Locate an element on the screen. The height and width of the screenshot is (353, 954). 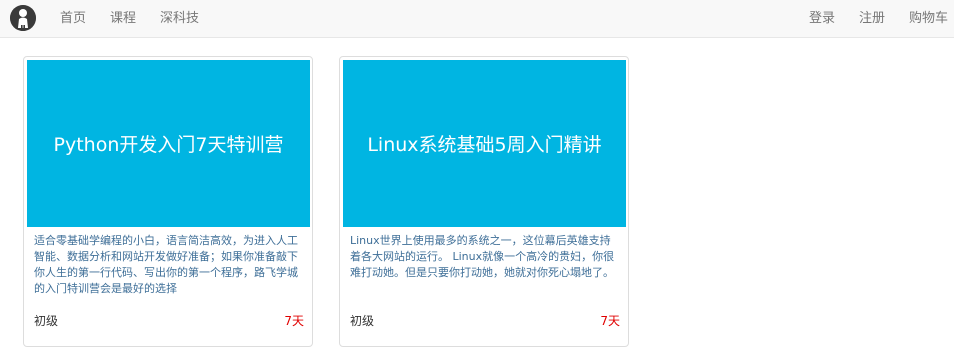
register-link: 注册 is located at coordinates (872, 18).